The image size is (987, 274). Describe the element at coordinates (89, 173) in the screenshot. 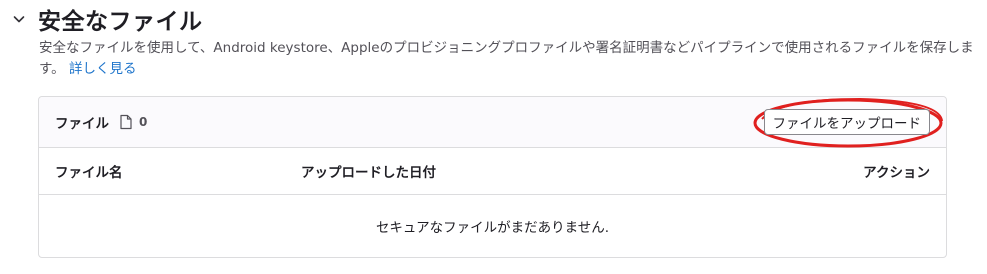

I see `column-header-filename: ファイル名` at that location.